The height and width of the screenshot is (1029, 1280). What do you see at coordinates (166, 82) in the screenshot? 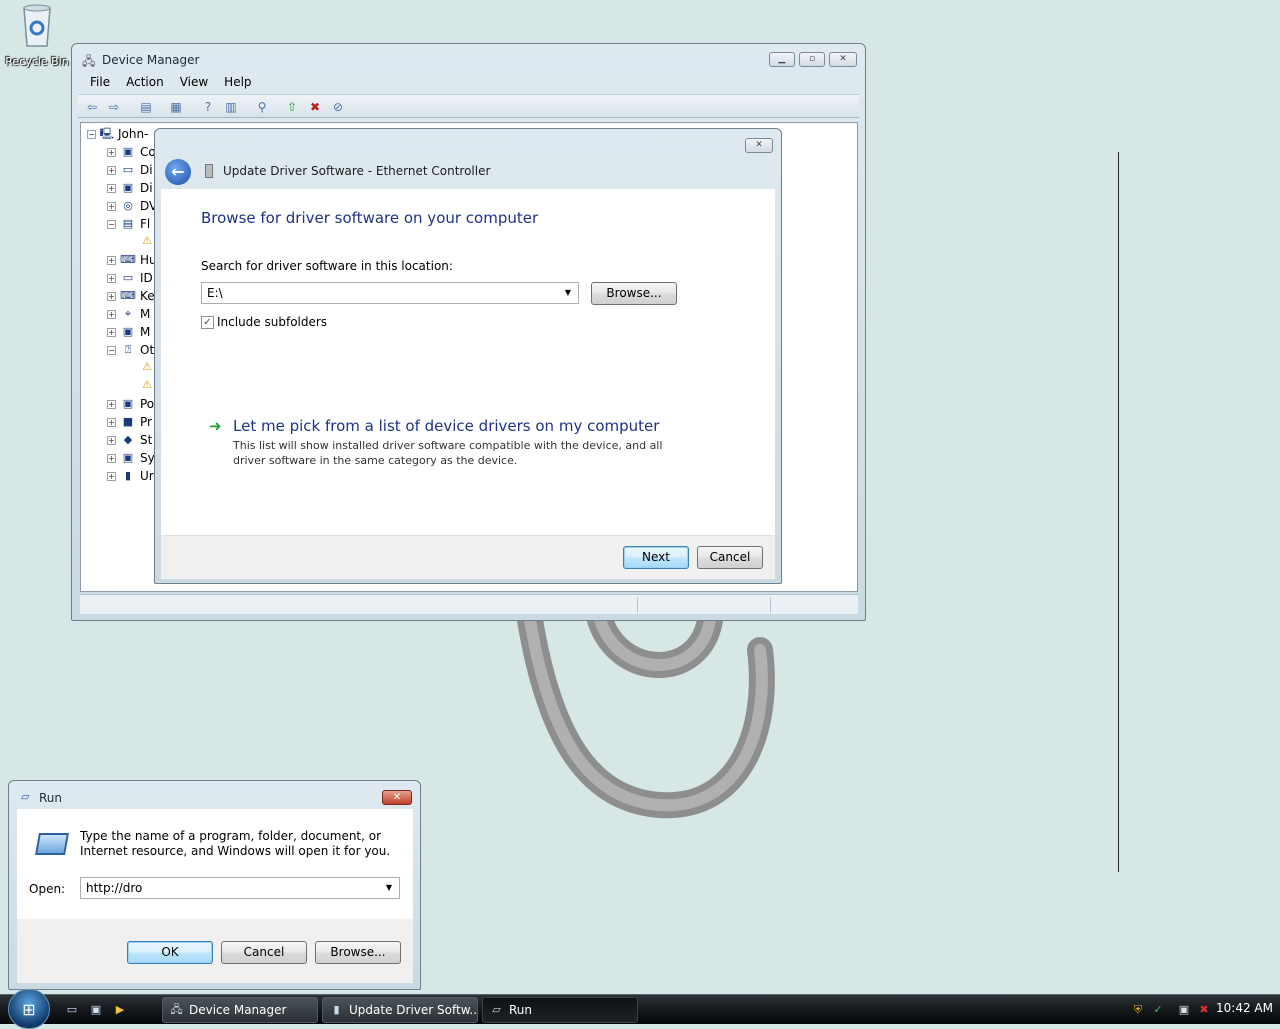
I see `menu-bar: File Action View Help` at bounding box center [166, 82].